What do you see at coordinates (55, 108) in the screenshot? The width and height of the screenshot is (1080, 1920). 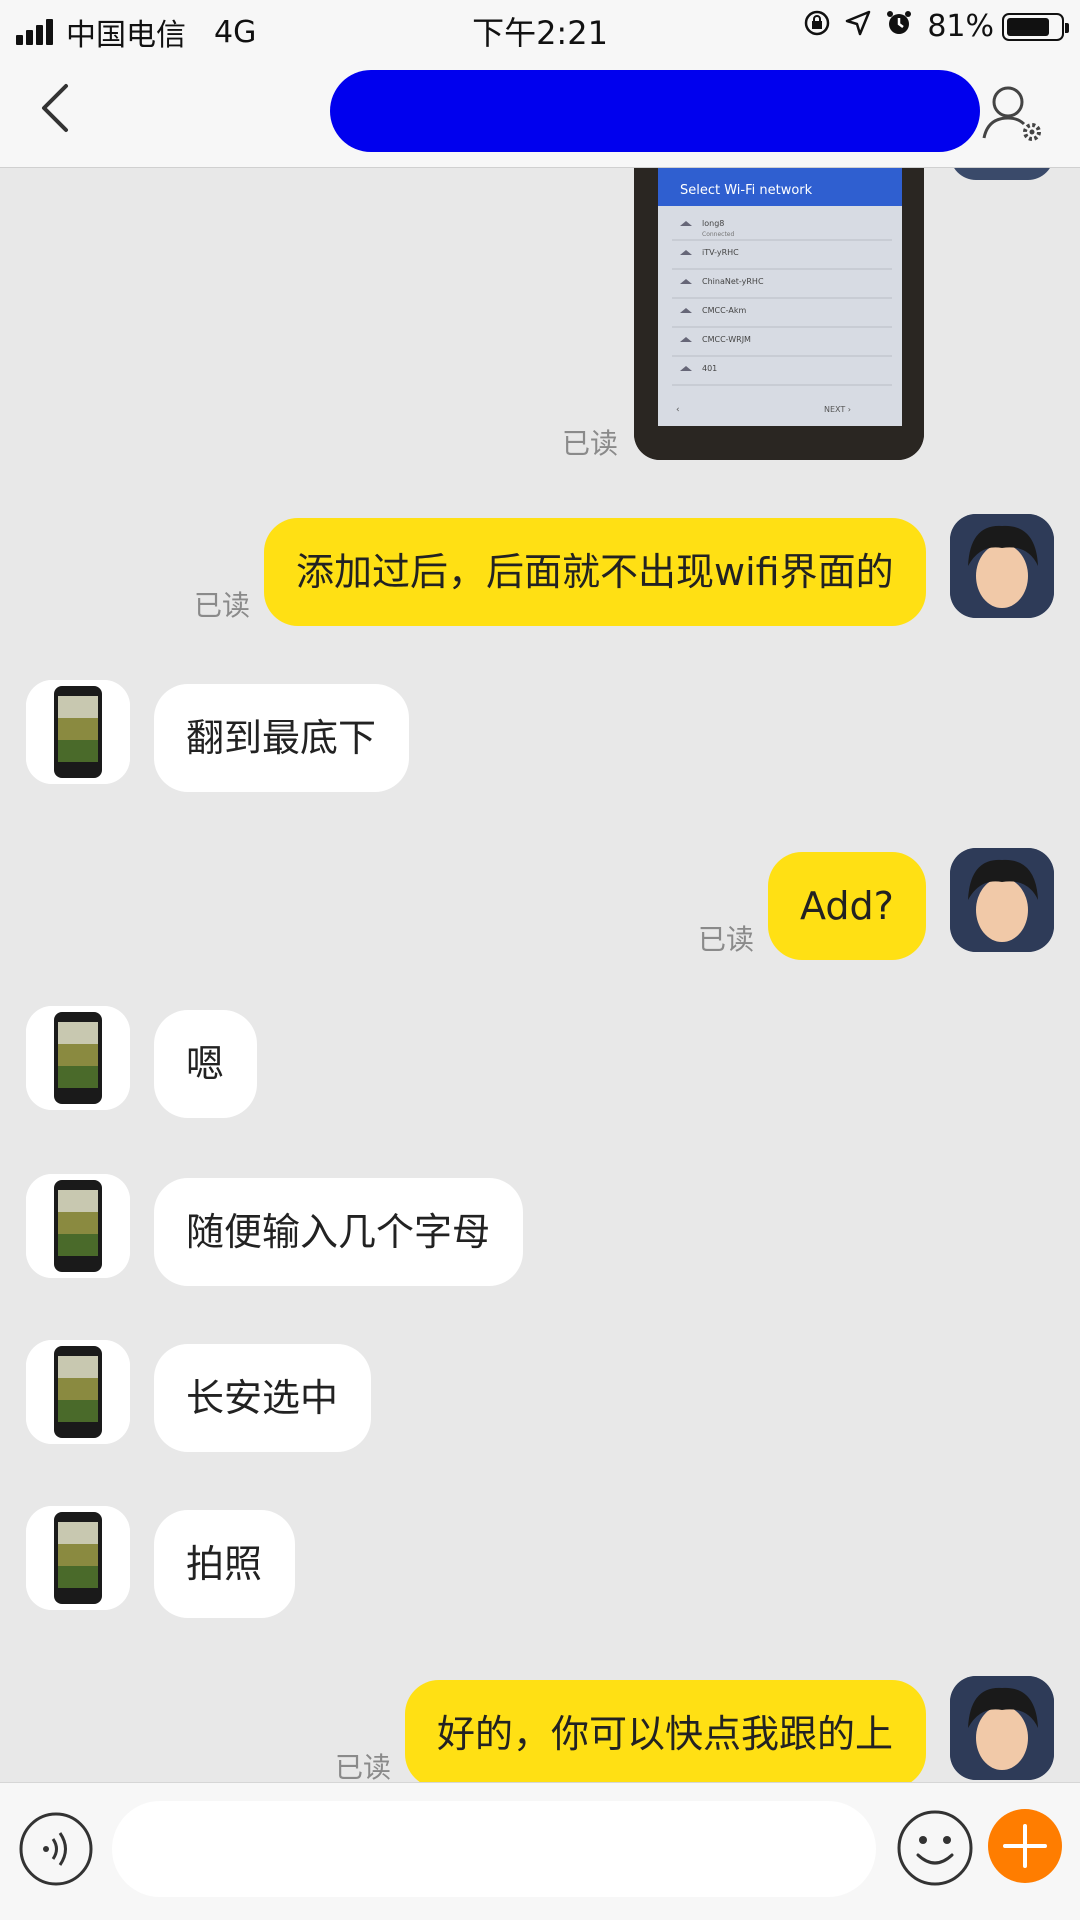 I see `chevron-left-icon` at bounding box center [55, 108].